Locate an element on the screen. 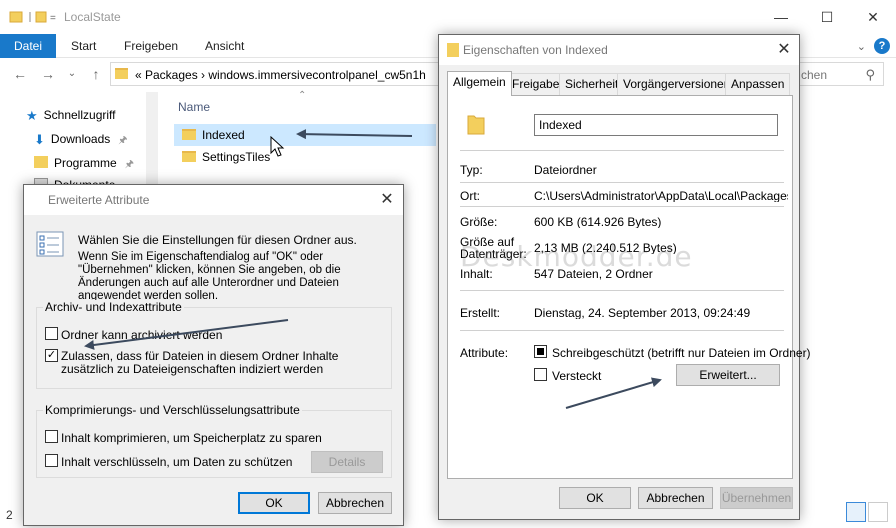 This screenshot has height=528, width=896. tiles-view-icon is located at coordinates (878, 512).